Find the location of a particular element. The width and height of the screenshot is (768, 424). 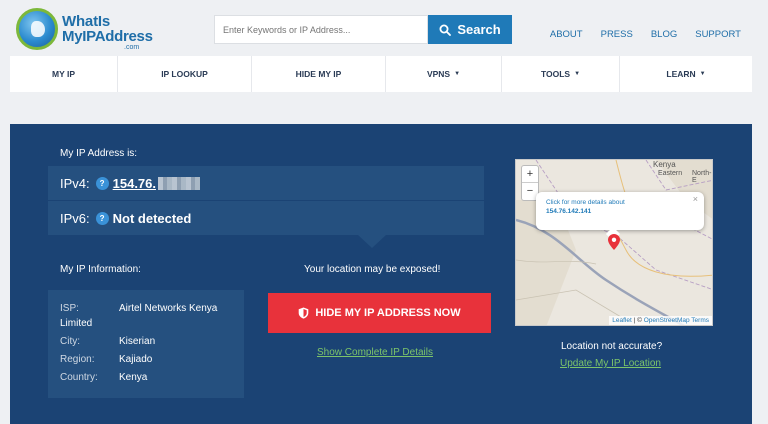

ipv4-row: IPv4: ? 154.76. is located at coordinates (266, 183).